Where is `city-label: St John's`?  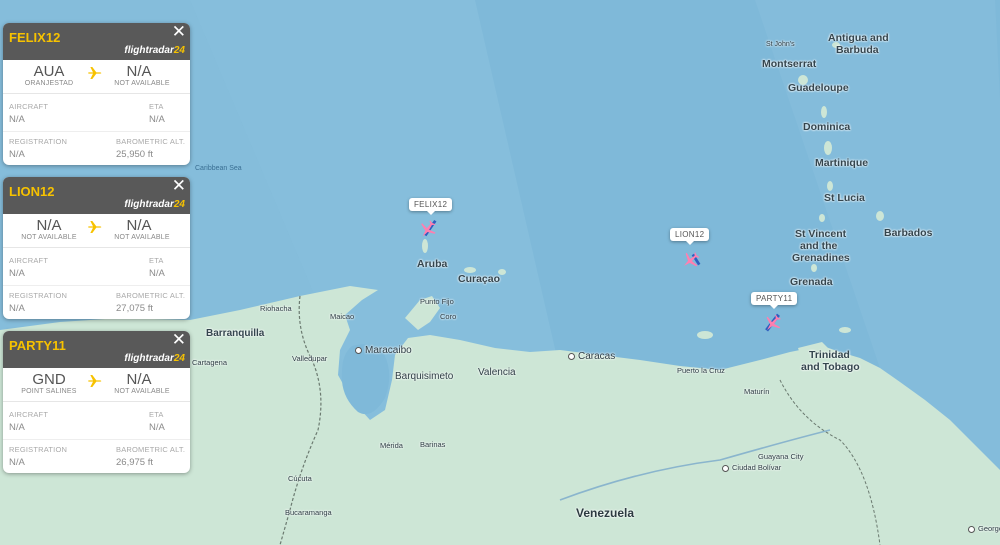
city-label: St John's is located at coordinates (780, 44).